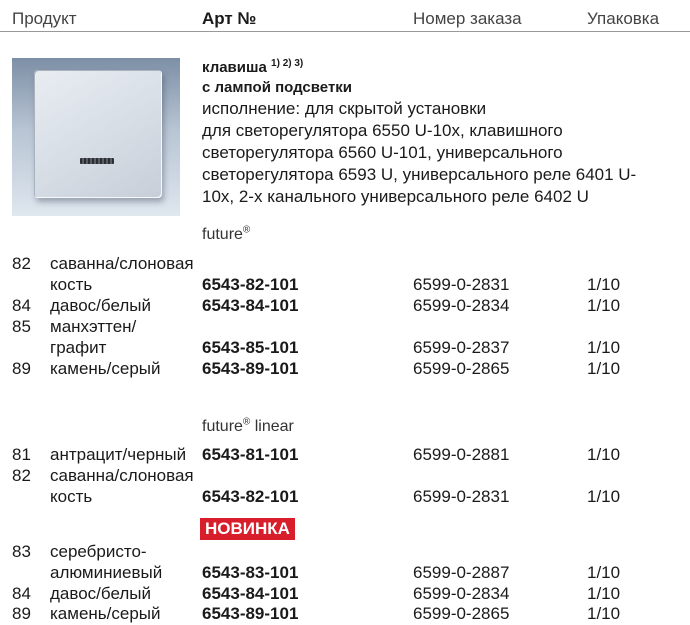 Image resolution: width=690 pixels, height=625 pixels. Describe the element at coordinates (345, 552) in the screenshot. I see `table-row: 83 серебристо-` at that location.